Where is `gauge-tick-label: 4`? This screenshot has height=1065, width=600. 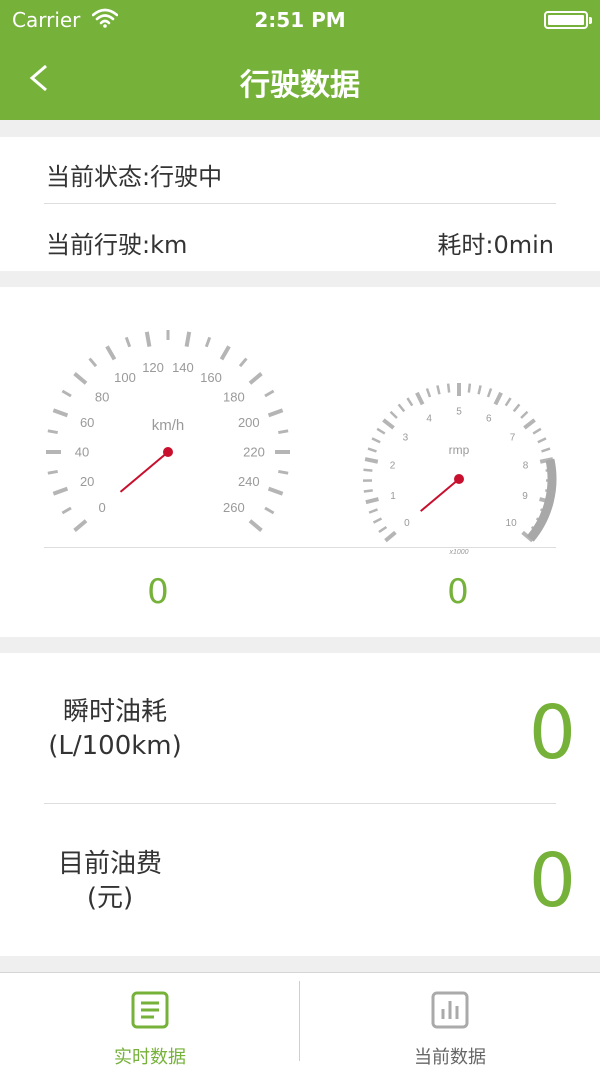 gauge-tick-label: 4 is located at coordinates (429, 418).